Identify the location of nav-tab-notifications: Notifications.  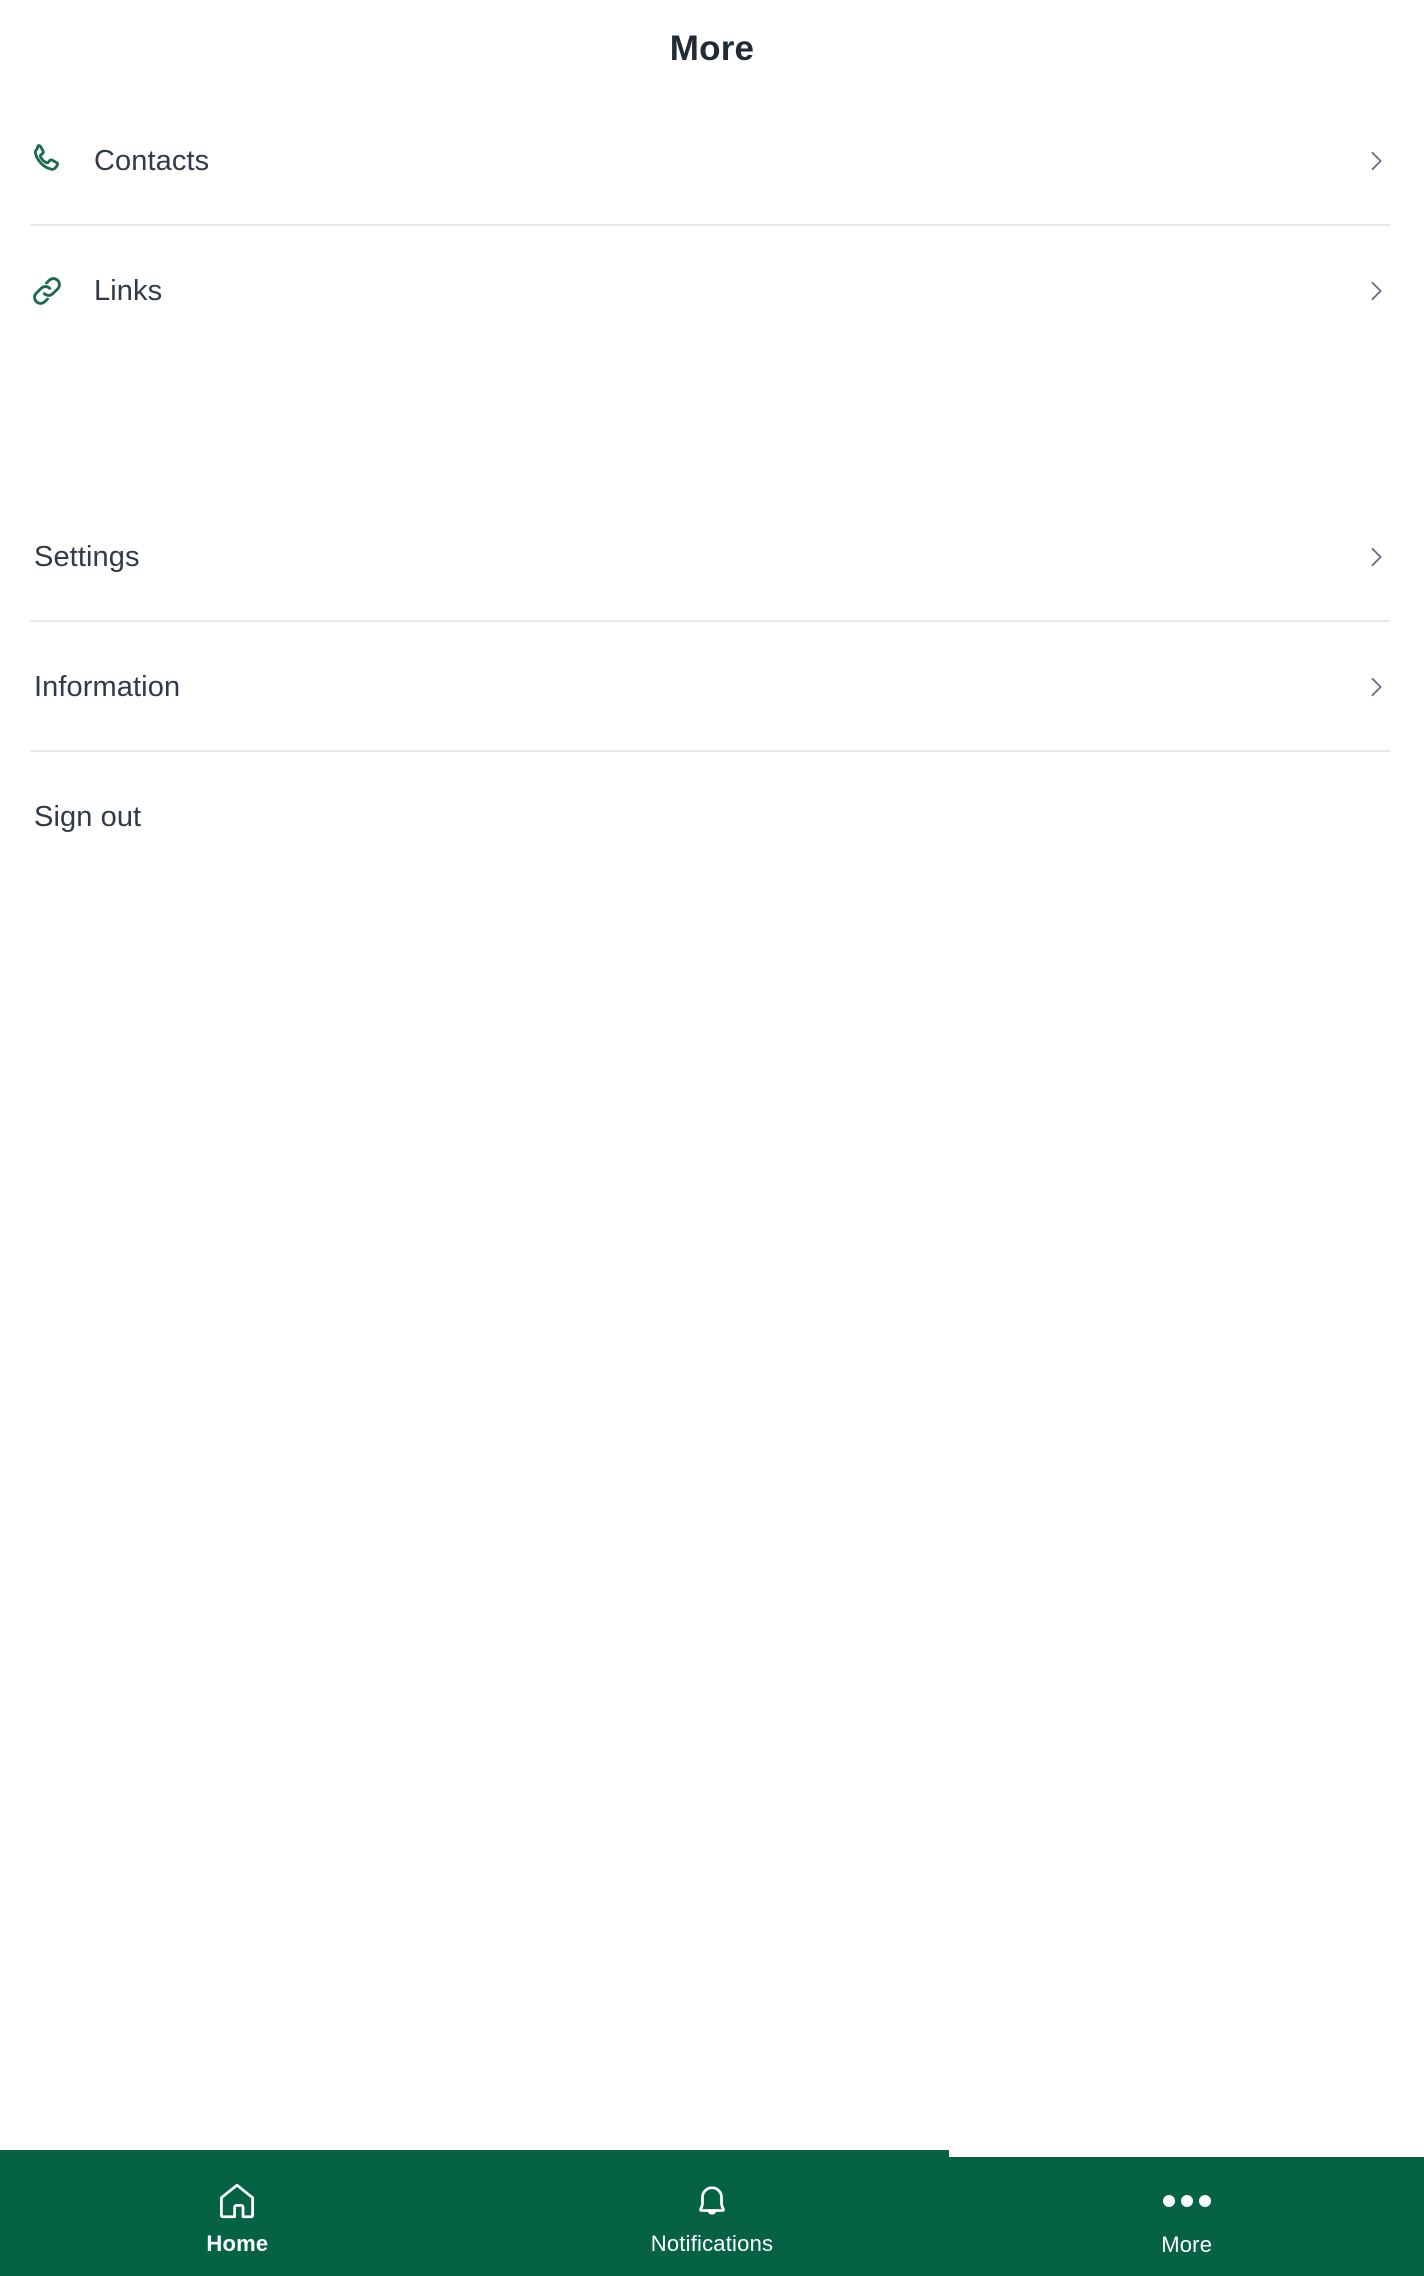
(712, 2213).